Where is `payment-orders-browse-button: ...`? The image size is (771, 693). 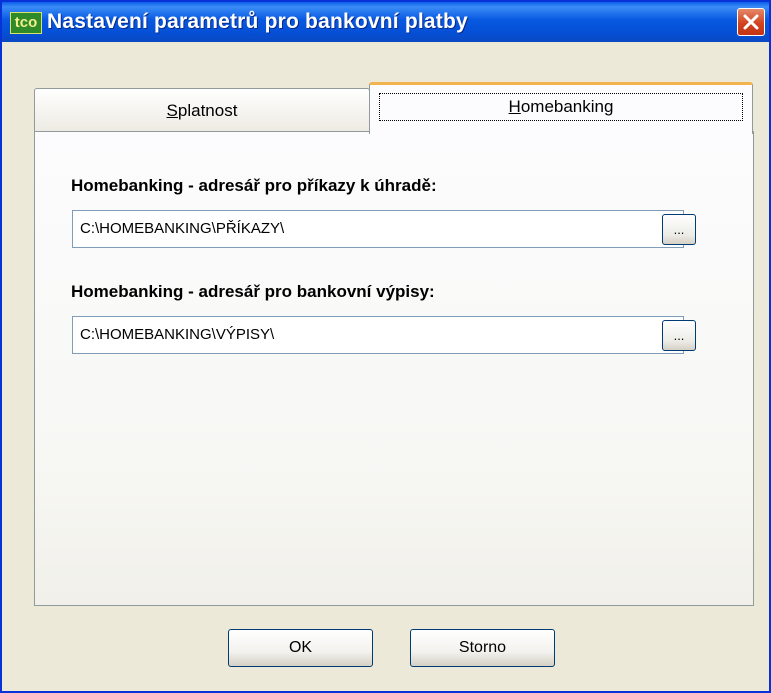 payment-orders-browse-button: ... is located at coordinates (679, 229).